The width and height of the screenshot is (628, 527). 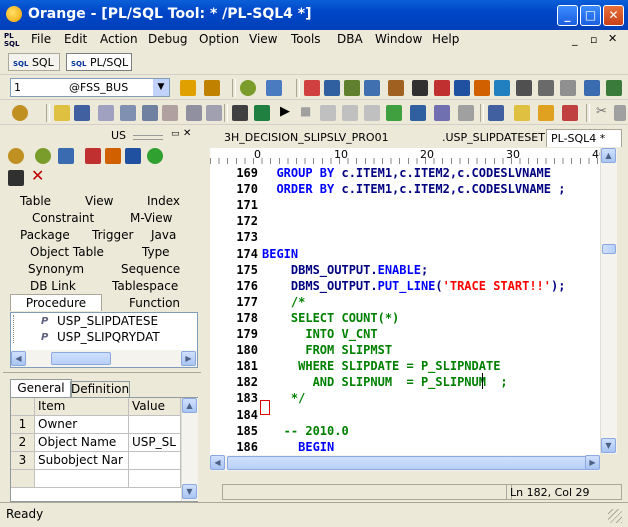 I want to click on code-line: FROM SLIPMST, so click(x=327, y=350).